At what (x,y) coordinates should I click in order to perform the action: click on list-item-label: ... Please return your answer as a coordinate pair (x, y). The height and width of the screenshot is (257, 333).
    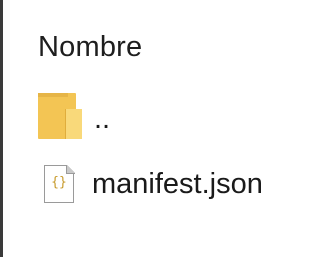
    Looking at the image, I should click on (102, 119).